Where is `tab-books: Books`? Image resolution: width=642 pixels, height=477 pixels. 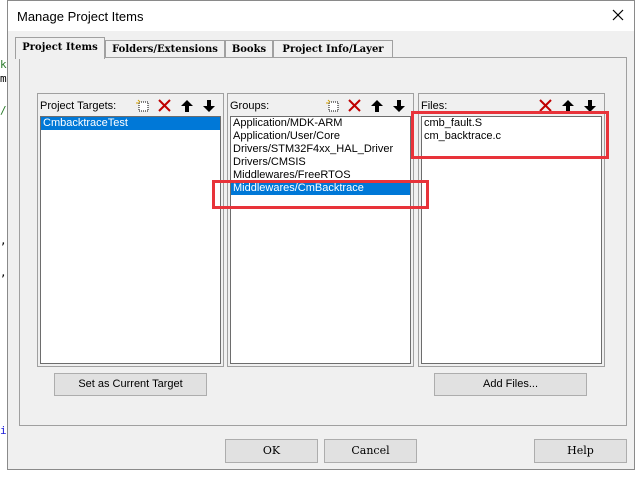 tab-books: Books is located at coordinates (249, 49).